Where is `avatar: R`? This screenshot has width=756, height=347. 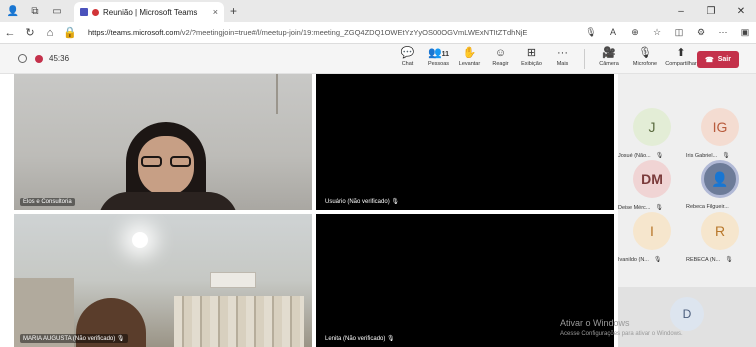 avatar: R is located at coordinates (720, 231).